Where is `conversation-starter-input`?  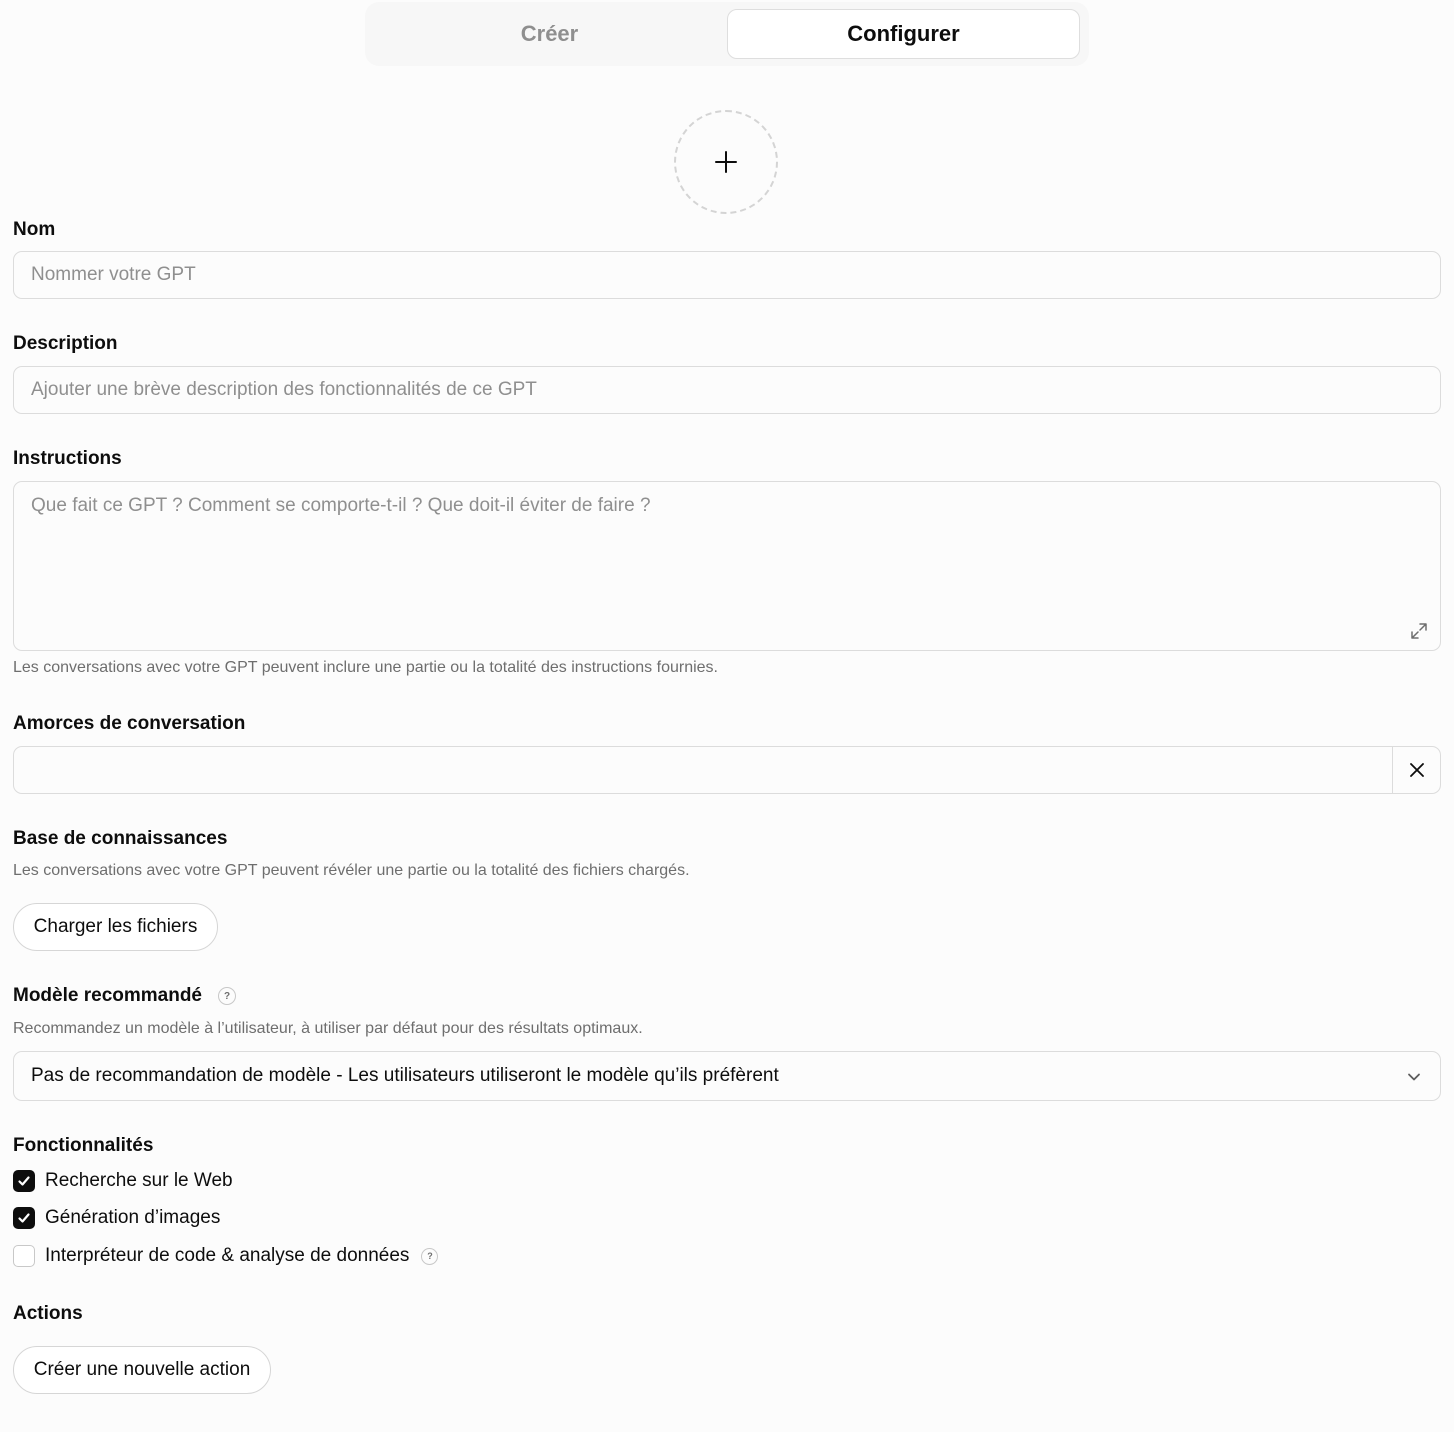
conversation-starter-input is located at coordinates (704, 770).